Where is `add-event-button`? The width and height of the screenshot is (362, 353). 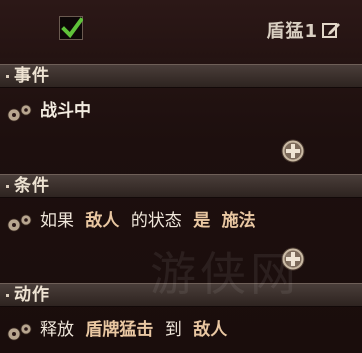
add-event-button is located at coordinates (293, 151).